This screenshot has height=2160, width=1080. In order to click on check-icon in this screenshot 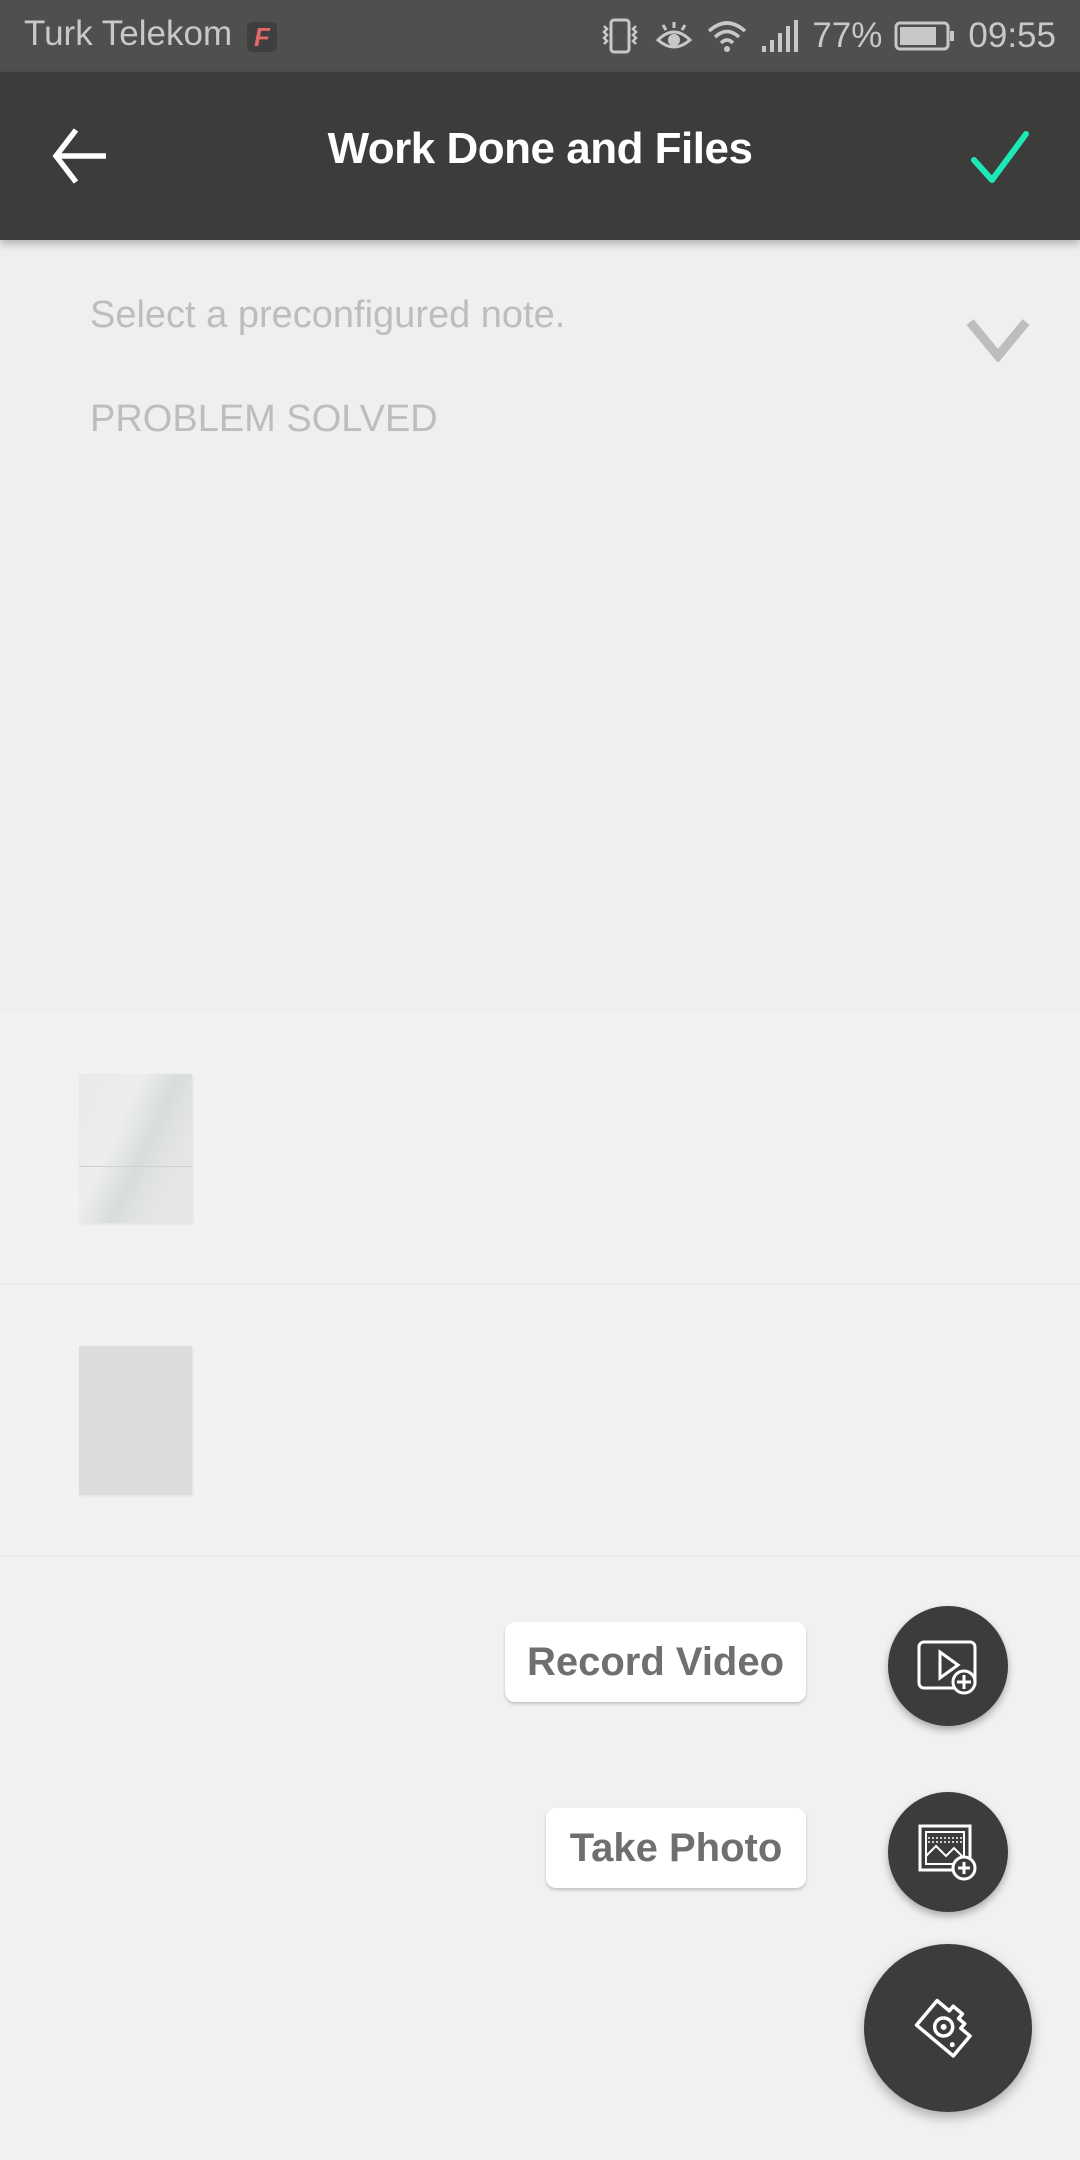, I will do `click(1000, 157)`.